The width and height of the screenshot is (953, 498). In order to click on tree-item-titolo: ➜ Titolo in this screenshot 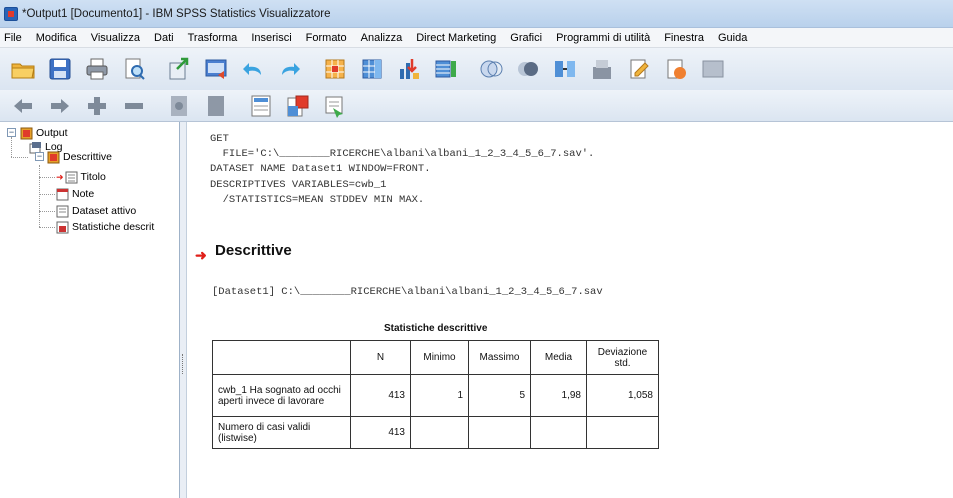, I will do `click(81, 177)`.